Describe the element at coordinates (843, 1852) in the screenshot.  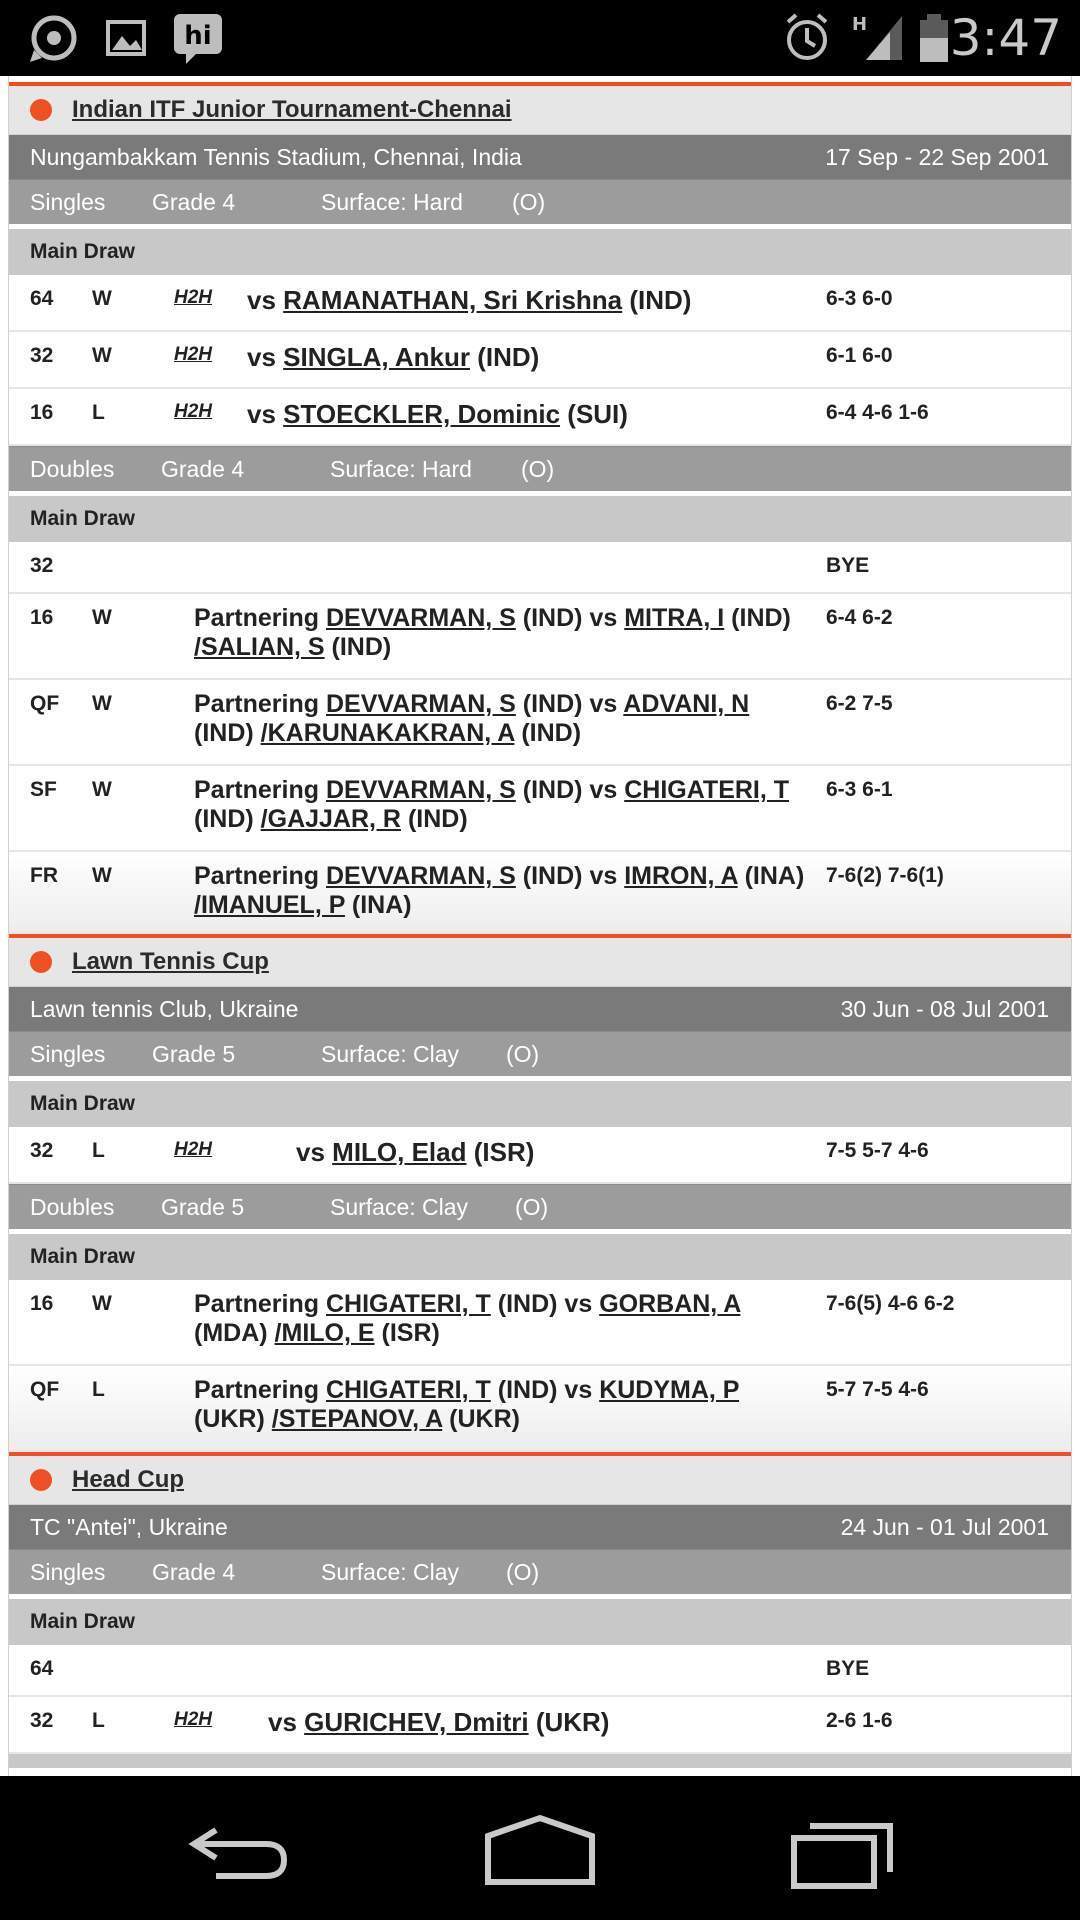
I see `recent-apps-icon` at that location.